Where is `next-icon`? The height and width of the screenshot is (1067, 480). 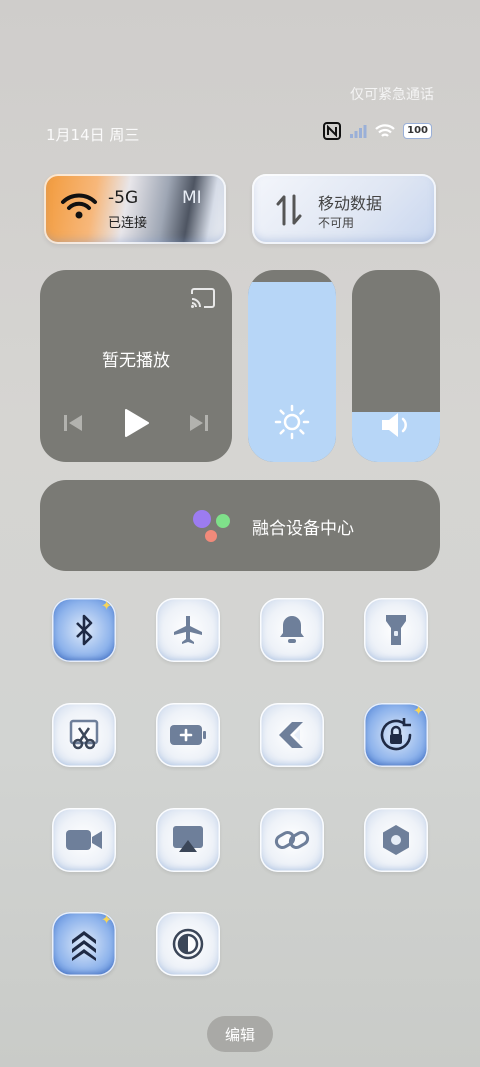 next-icon is located at coordinates (199, 425).